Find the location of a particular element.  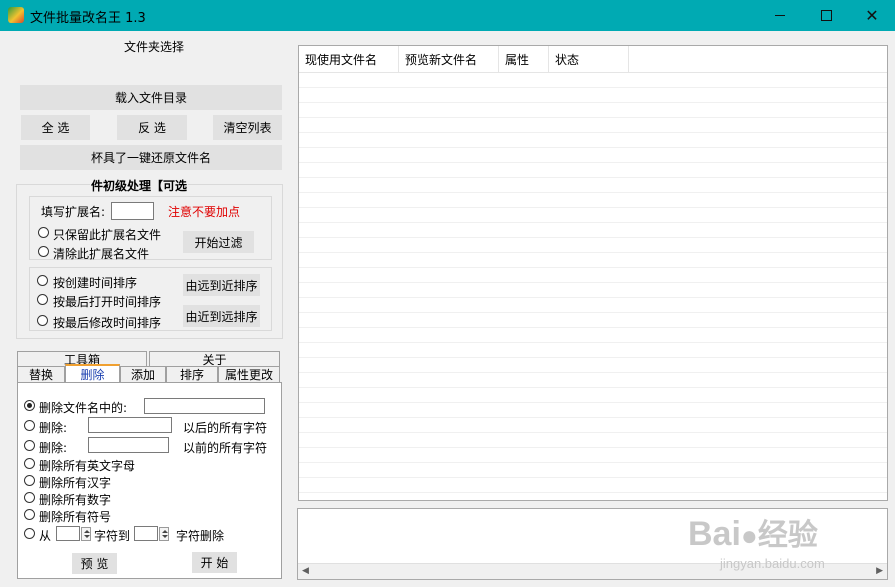

restore-filenames-button: 杯具了一键还原文件名 is located at coordinates (151, 157).